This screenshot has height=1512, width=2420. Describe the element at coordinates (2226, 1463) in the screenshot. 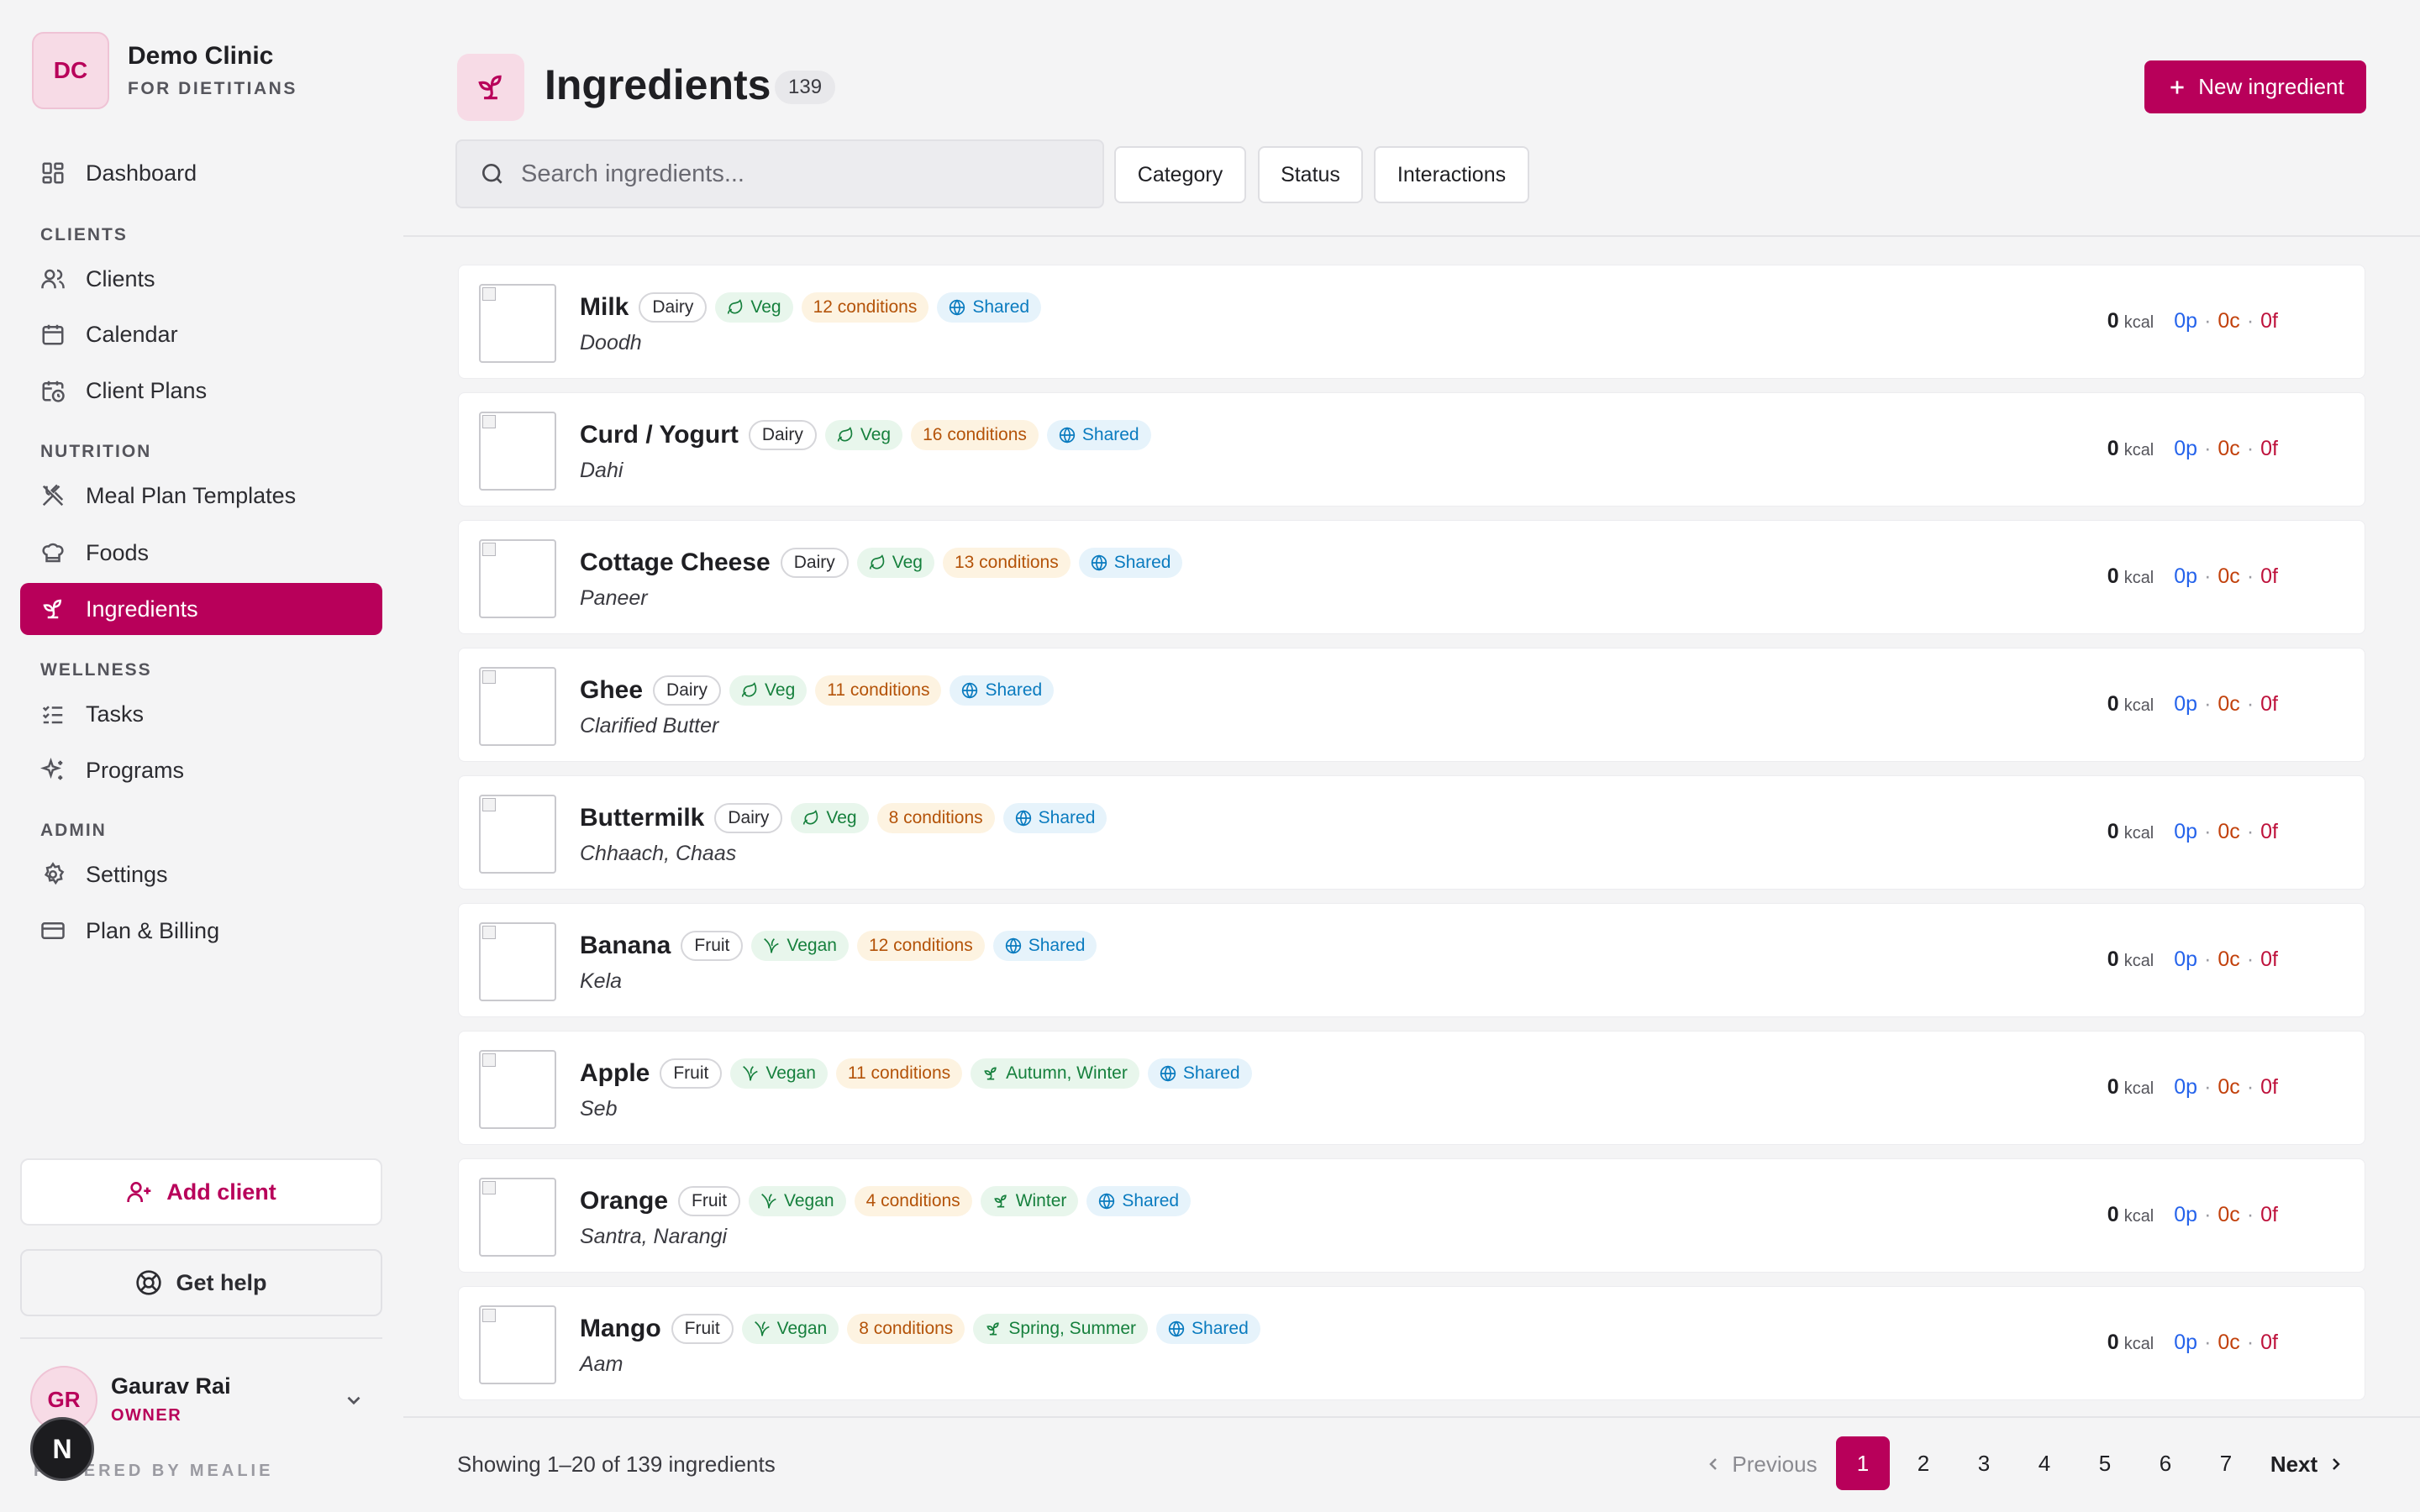

I see `page-7-button: 7` at that location.